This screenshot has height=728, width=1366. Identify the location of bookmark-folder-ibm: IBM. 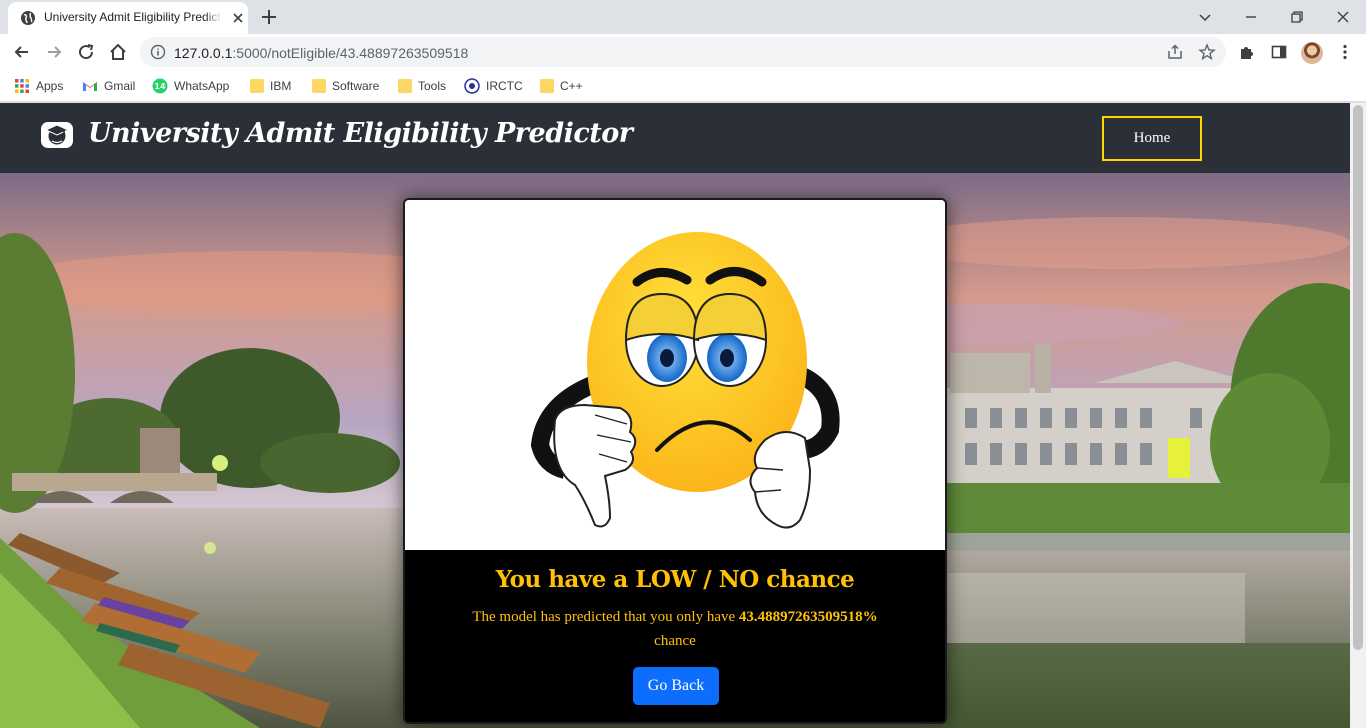
(270, 86).